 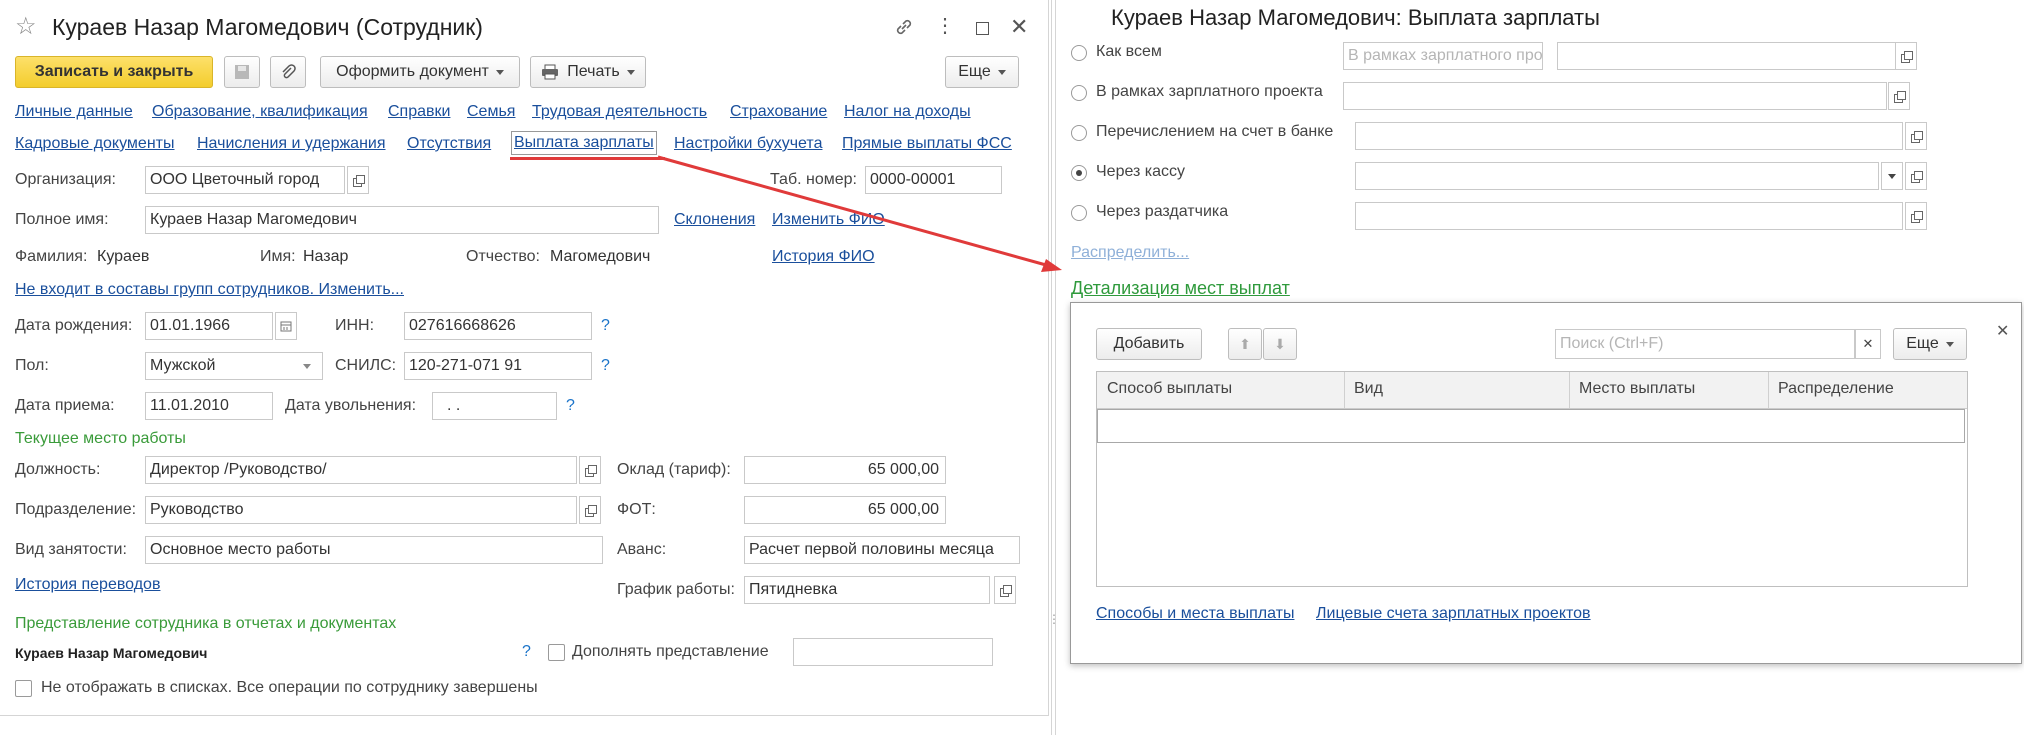 I want to click on annotation-arrow, so click(x=859, y=213).